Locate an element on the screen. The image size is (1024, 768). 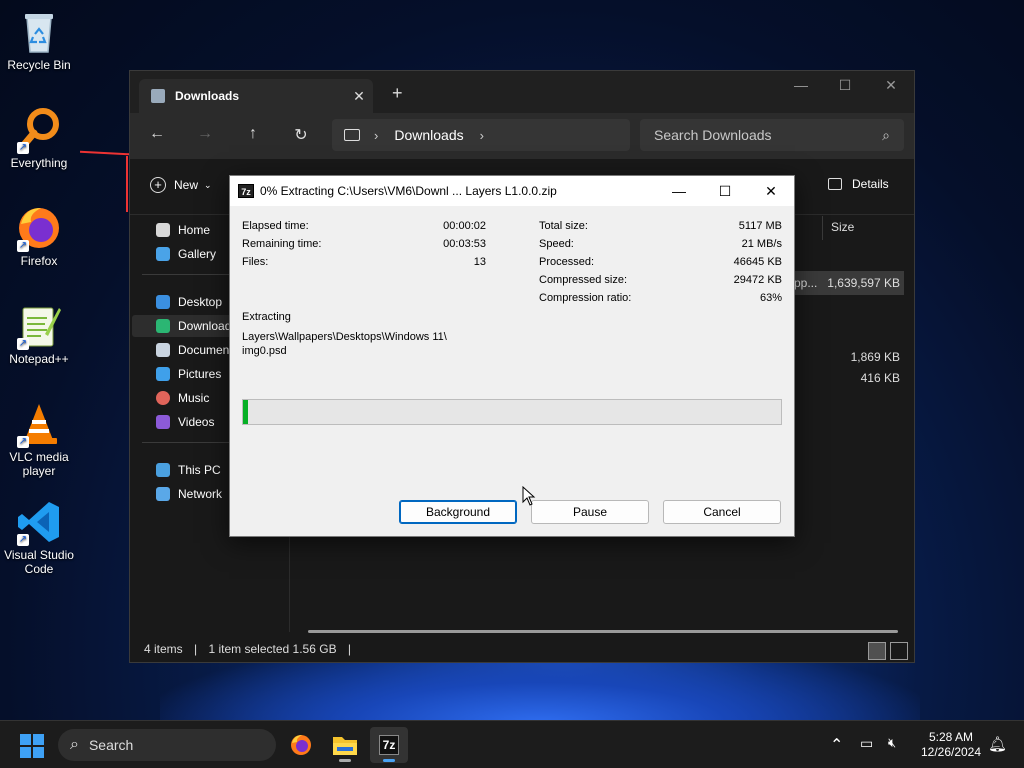
chevron-down-icon: ⌄ is located at coordinates (208, 184).